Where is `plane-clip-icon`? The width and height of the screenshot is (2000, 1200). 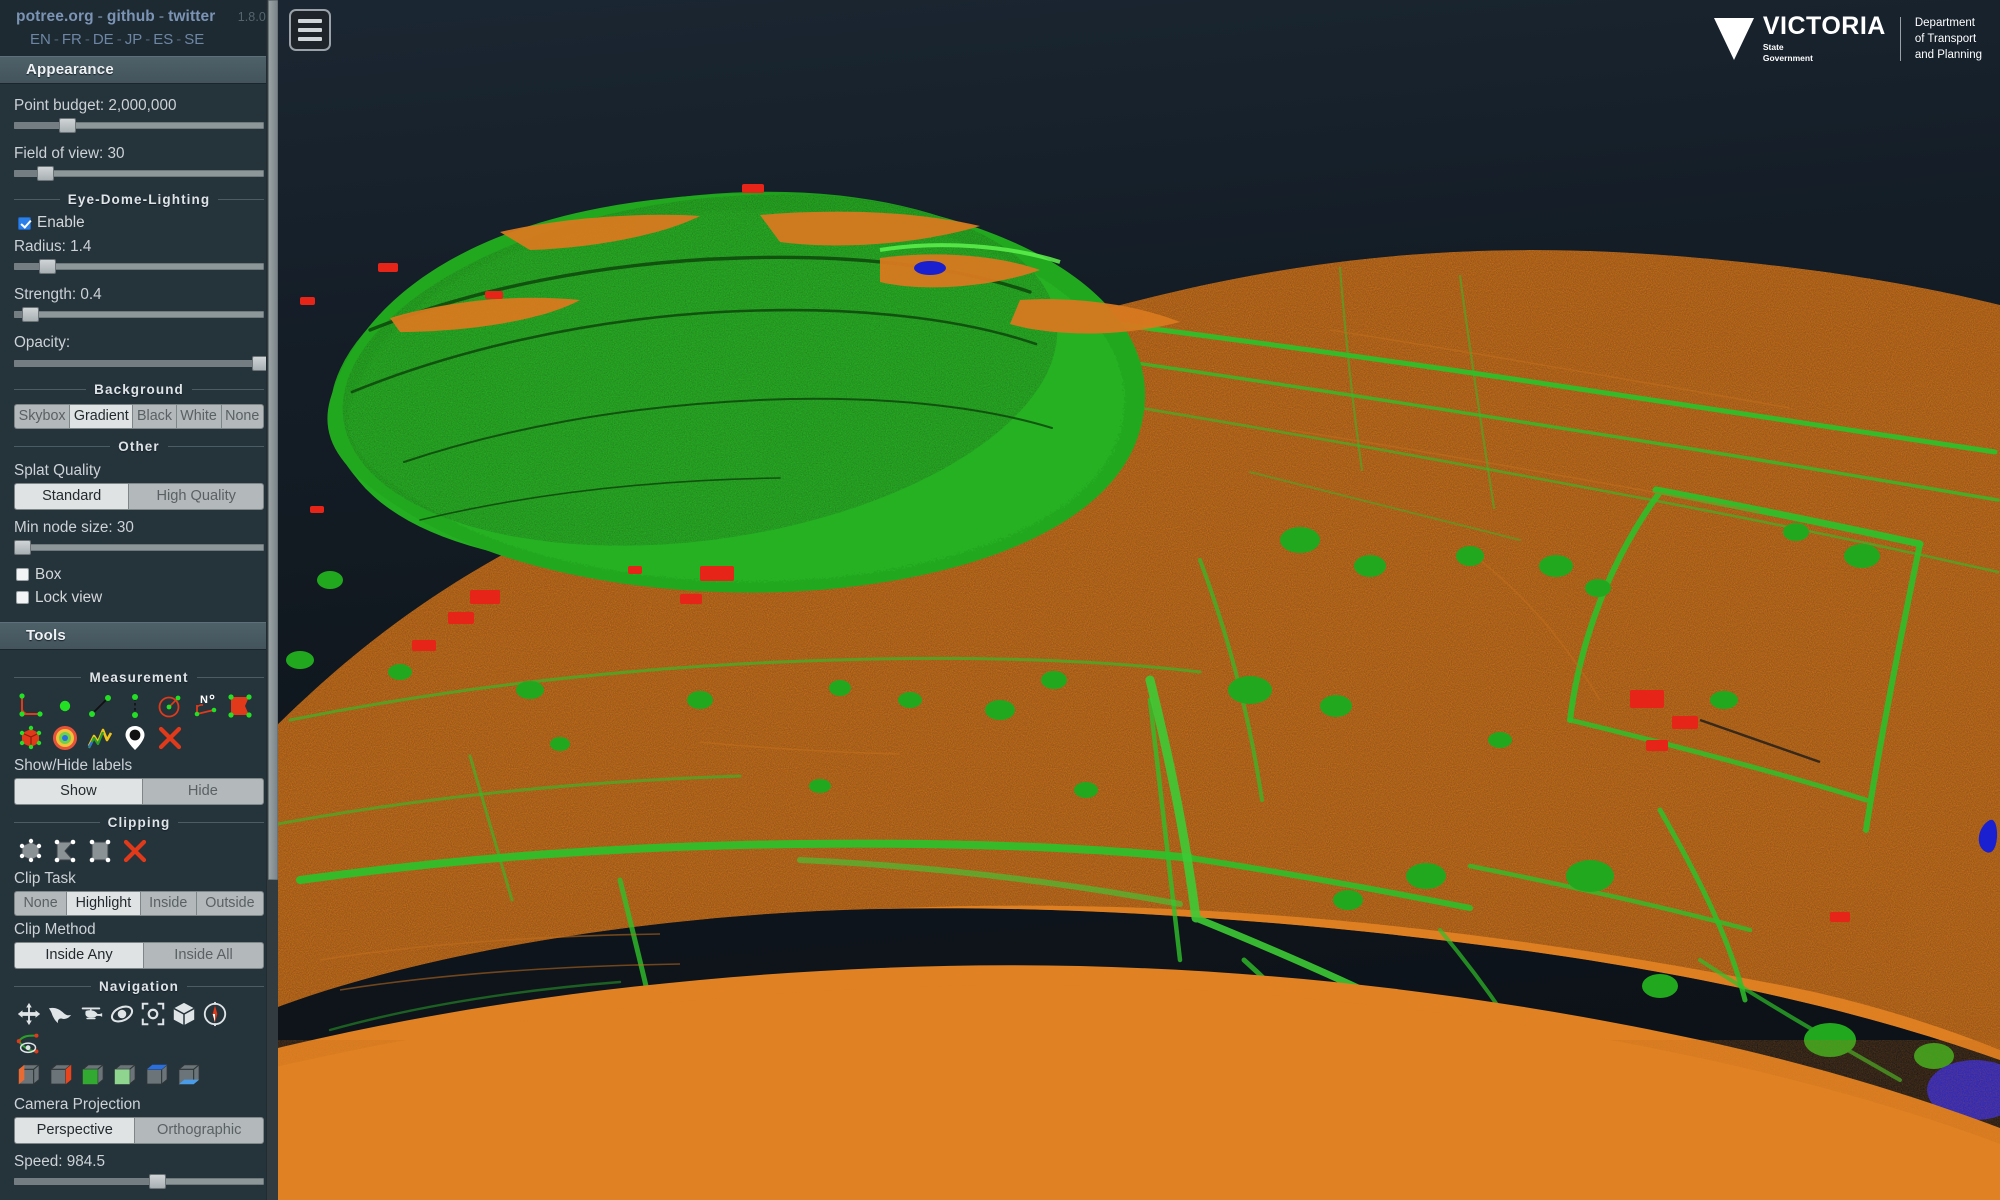
plane-clip-icon is located at coordinates (100, 851).